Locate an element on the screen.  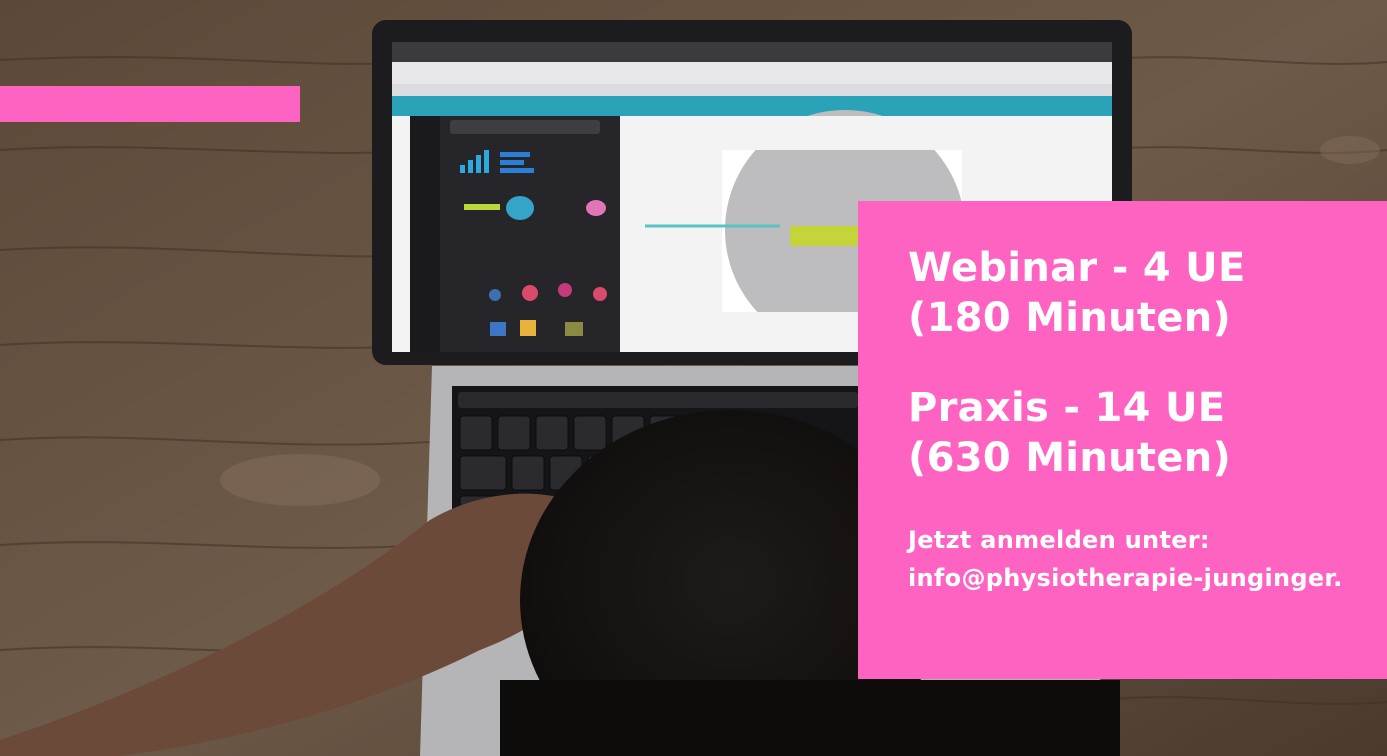
person-shoulders is located at coordinates (810, 718).